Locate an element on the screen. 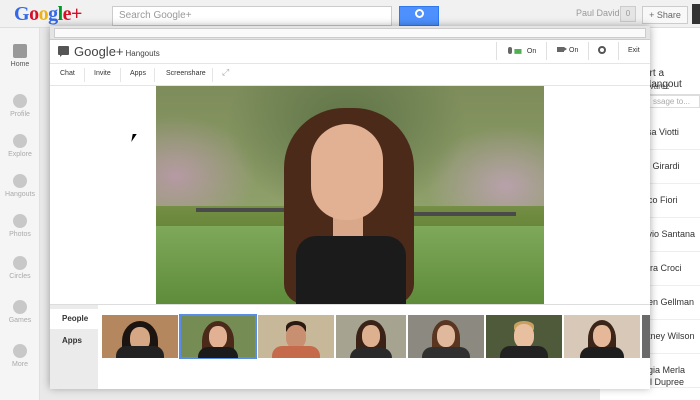 Image resolution: width=700 pixels, height=400 pixels. mouse-cursor-icon is located at coordinates (134, 138).